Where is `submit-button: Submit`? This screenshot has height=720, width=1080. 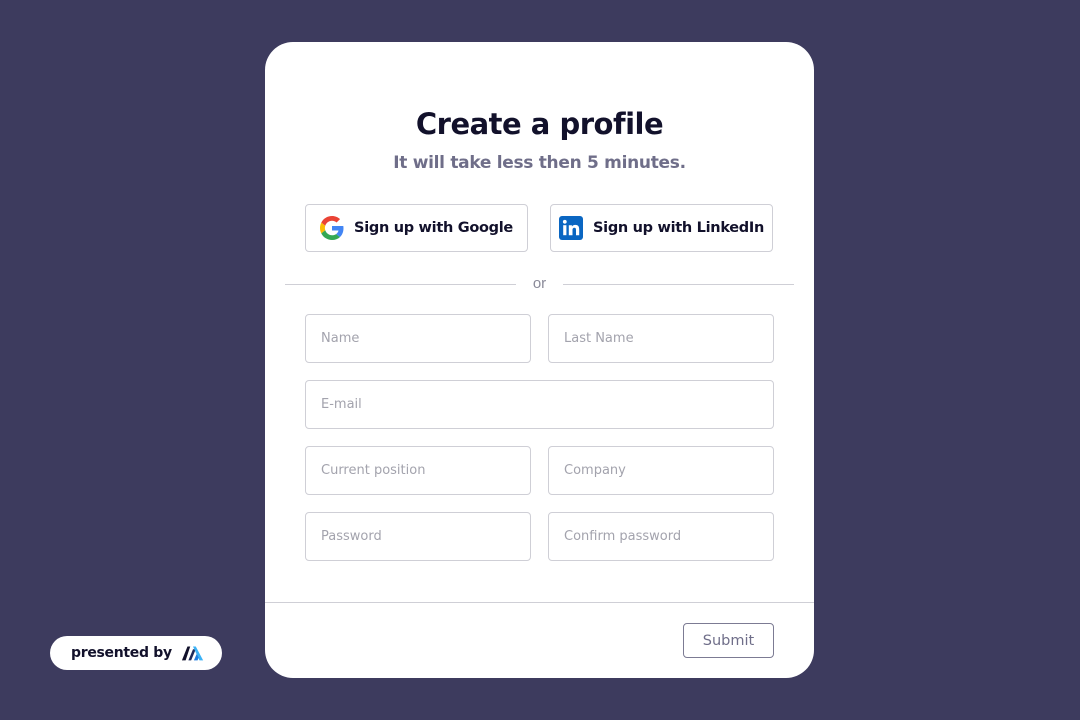 submit-button: Submit is located at coordinates (728, 640).